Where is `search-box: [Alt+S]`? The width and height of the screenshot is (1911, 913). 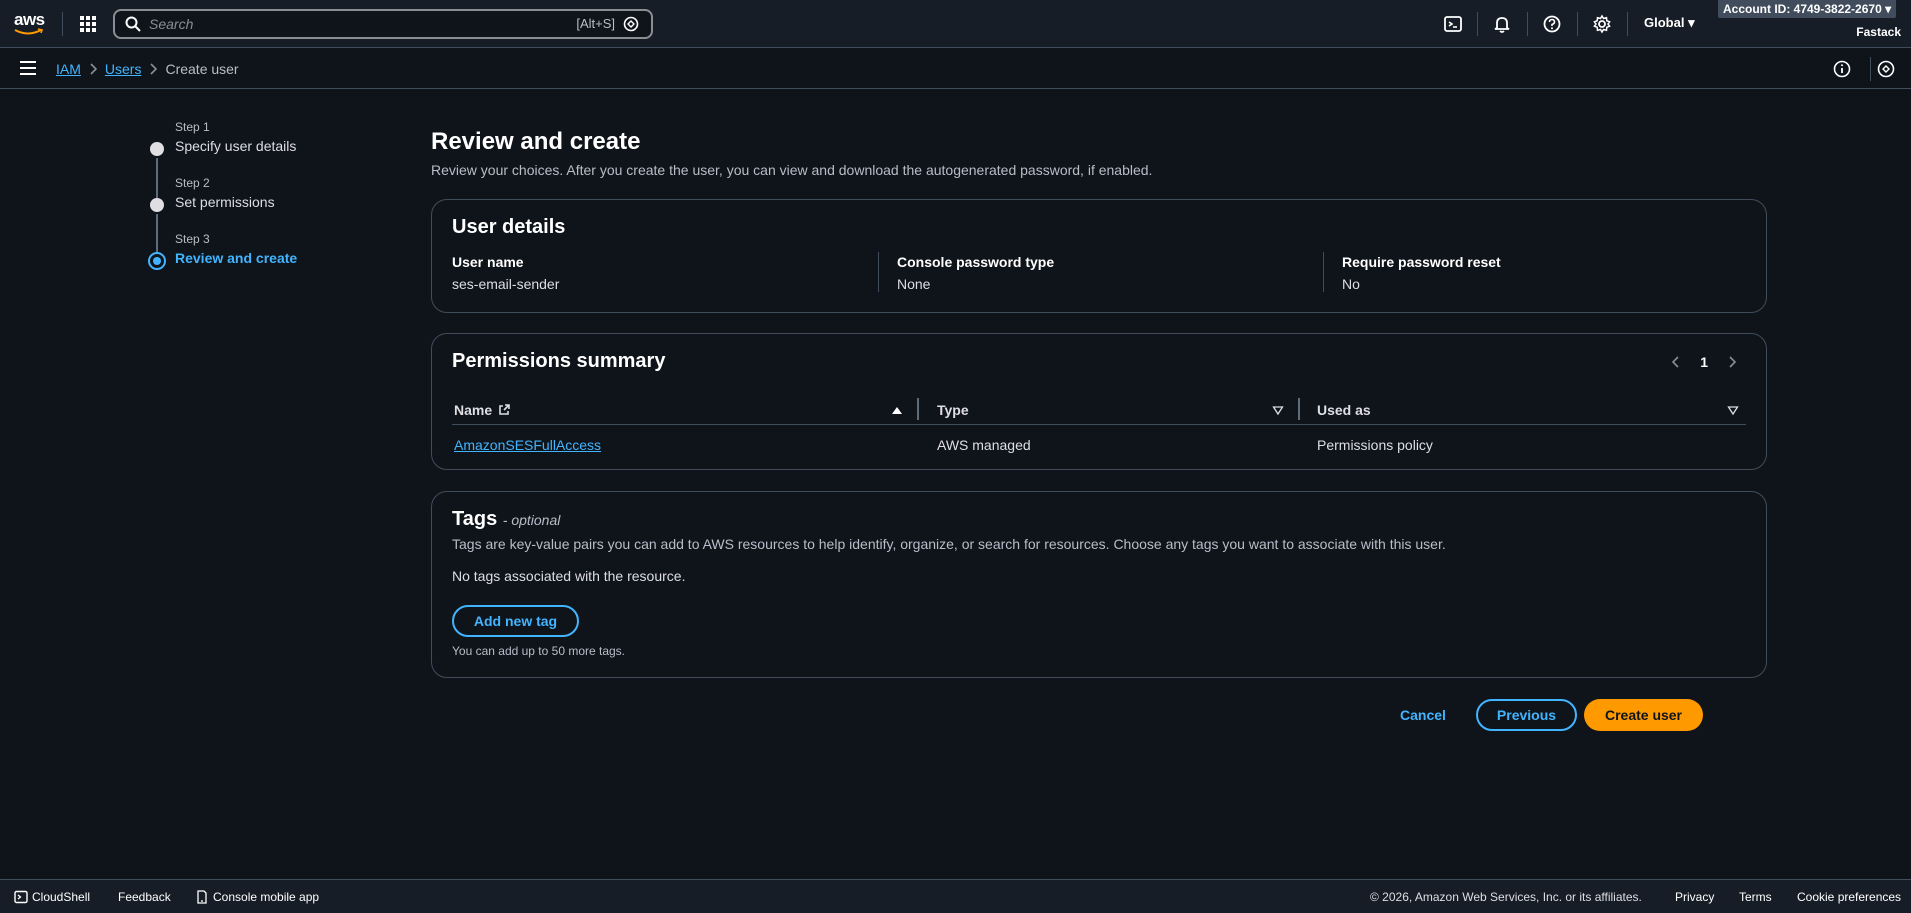
search-box: [Alt+S] is located at coordinates (383, 24).